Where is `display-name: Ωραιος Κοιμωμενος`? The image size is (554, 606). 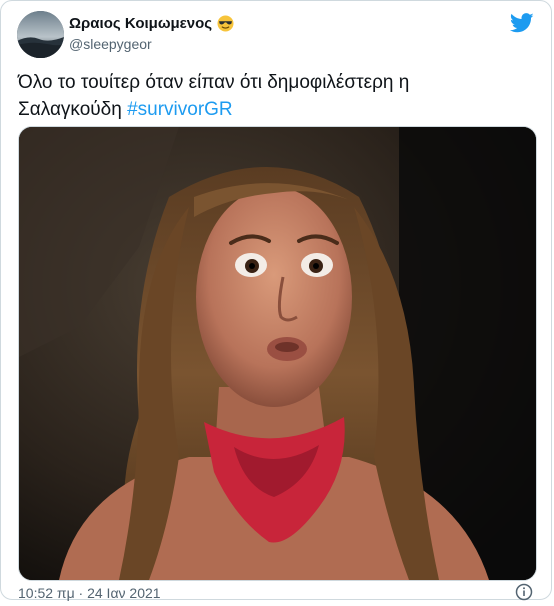 display-name: Ωραιος Κοιμωμενος is located at coordinates (151, 23).